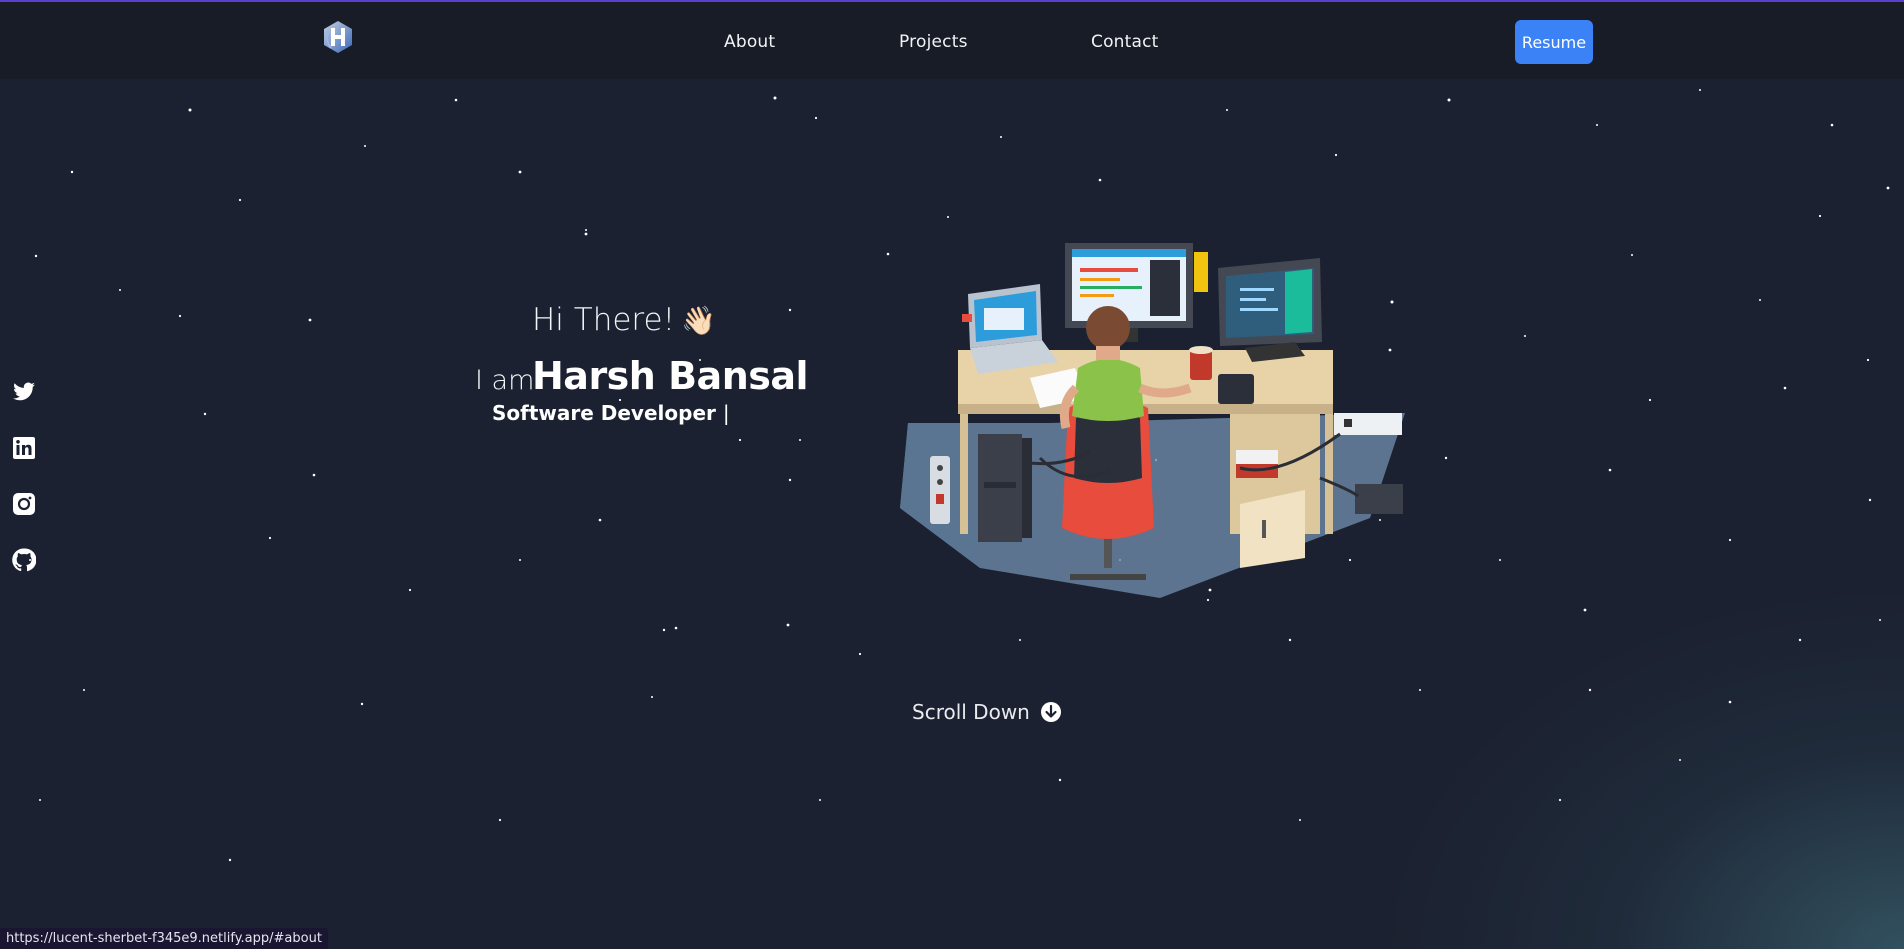 This screenshot has height=949, width=1904. Describe the element at coordinates (749, 42) in the screenshot. I see `nav-link-about: About` at that location.